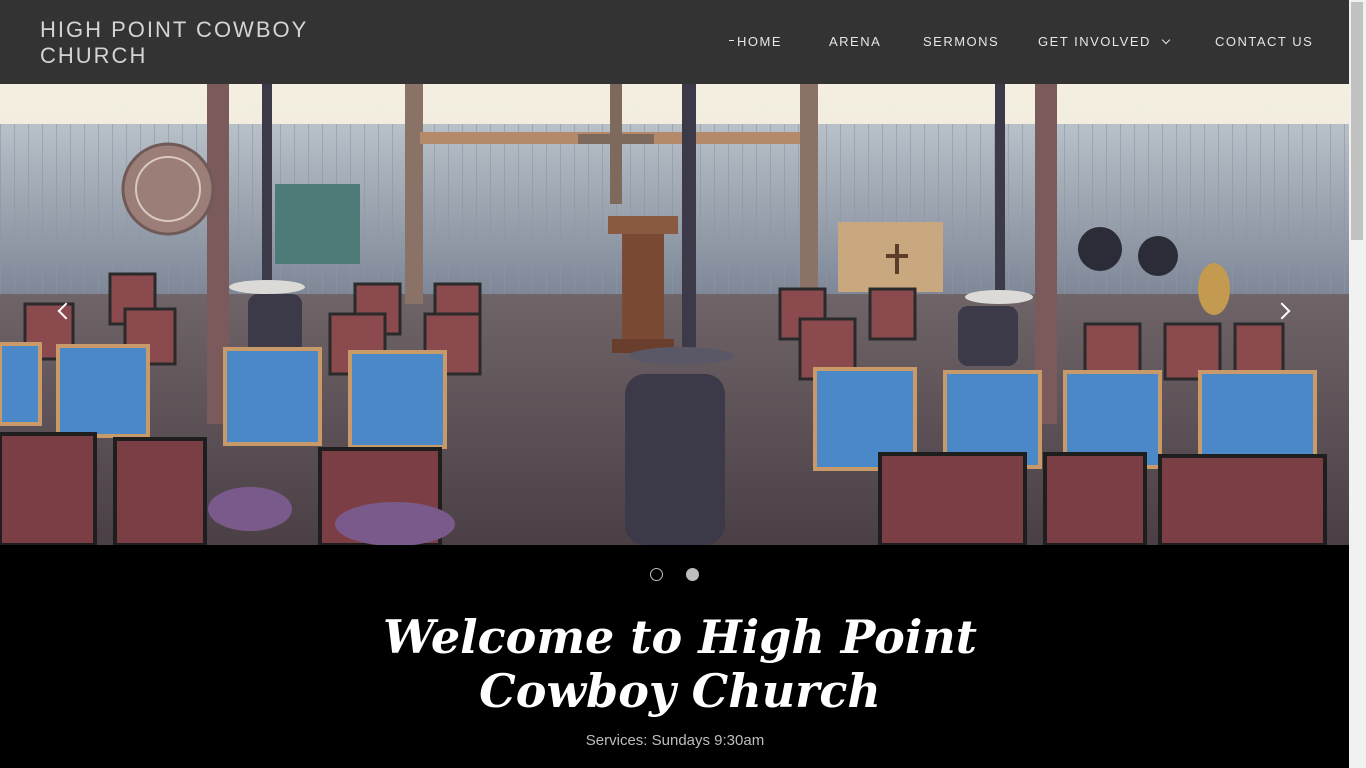 This screenshot has height=768, width=1366. Describe the element at coordinates (961, 41) in the screenshot. I see `nav-item-sermons: SERMONS` at that location.